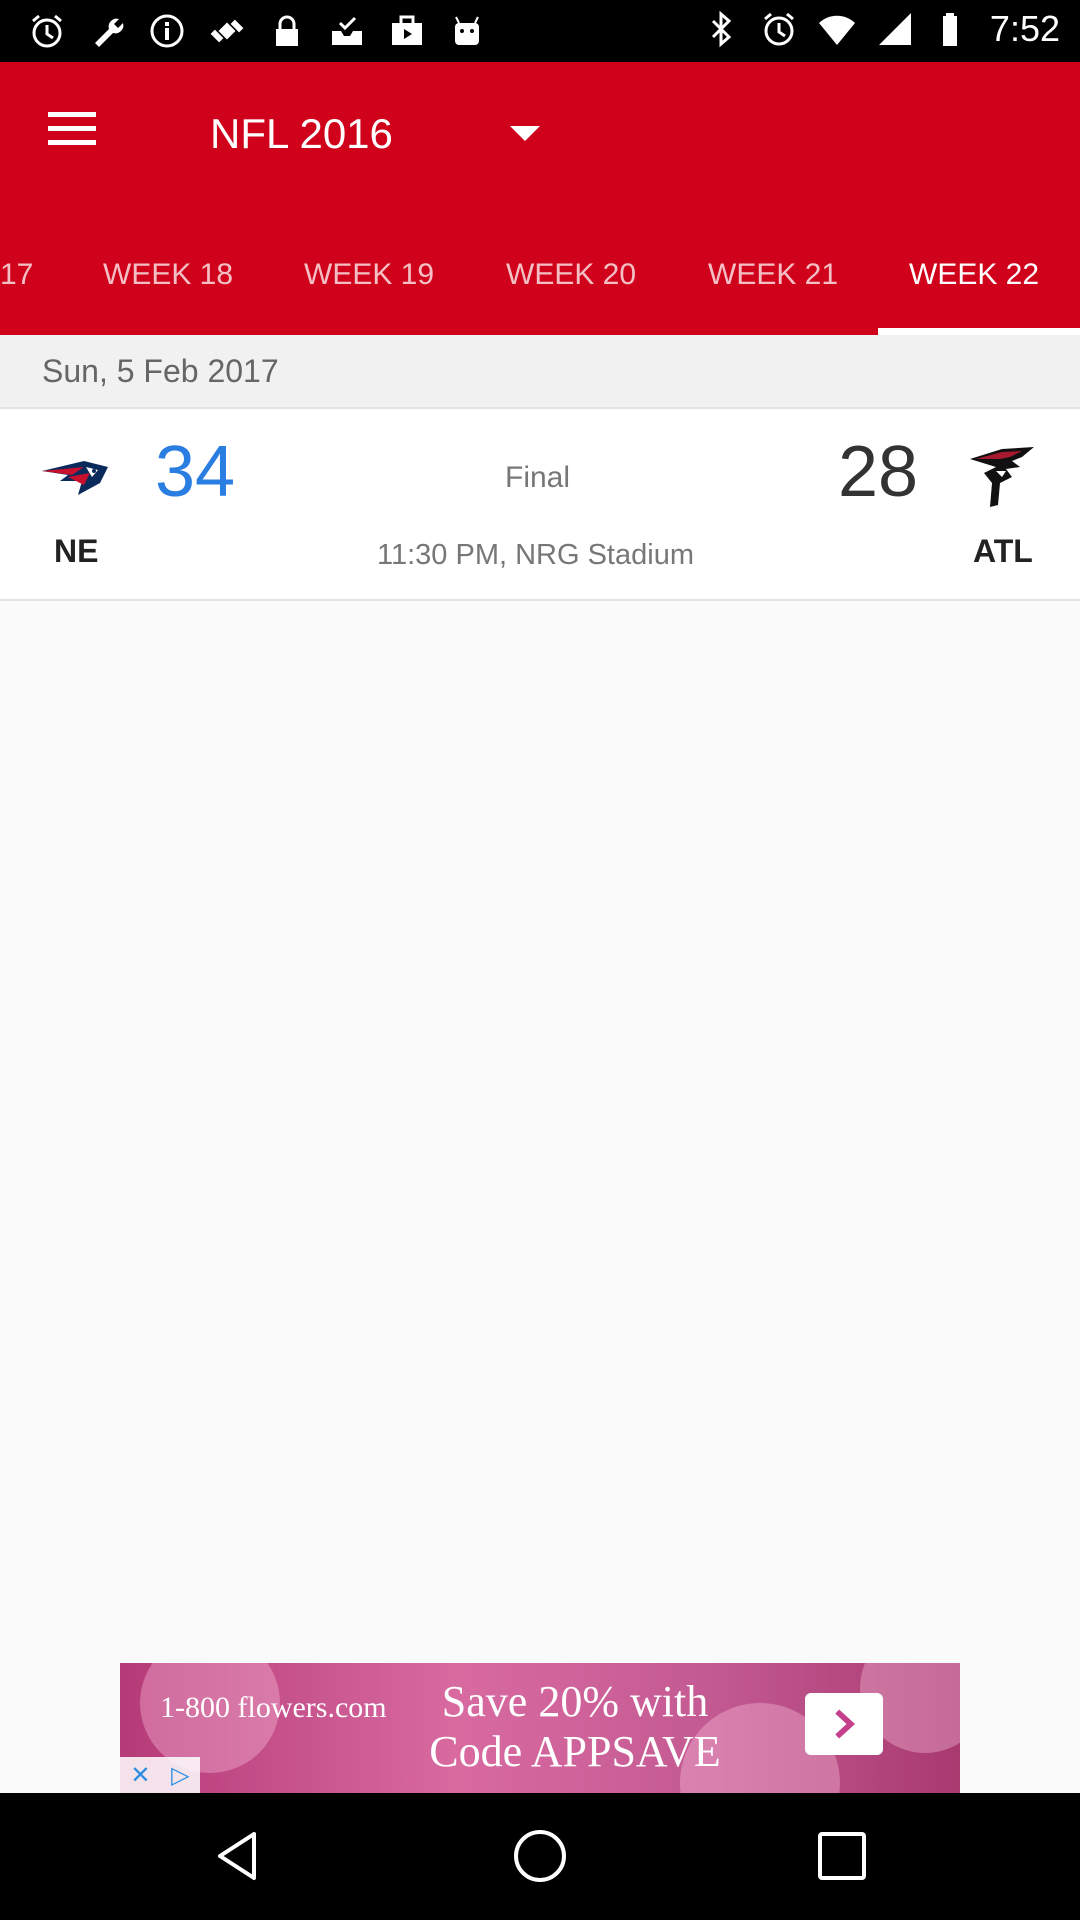 Image resolution: width=1080 pixels, height=1920 pixels. I want to click on date-header: Sun, 5 Feb 2017, so click(540, 372).